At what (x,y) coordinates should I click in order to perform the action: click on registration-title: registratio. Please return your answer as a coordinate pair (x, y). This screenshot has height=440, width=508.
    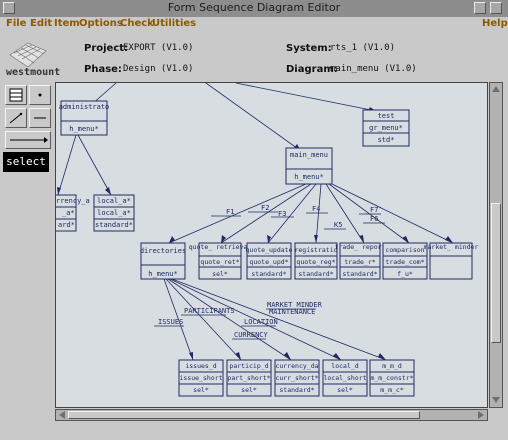
    Looking at the image, I should click on (315, 250).